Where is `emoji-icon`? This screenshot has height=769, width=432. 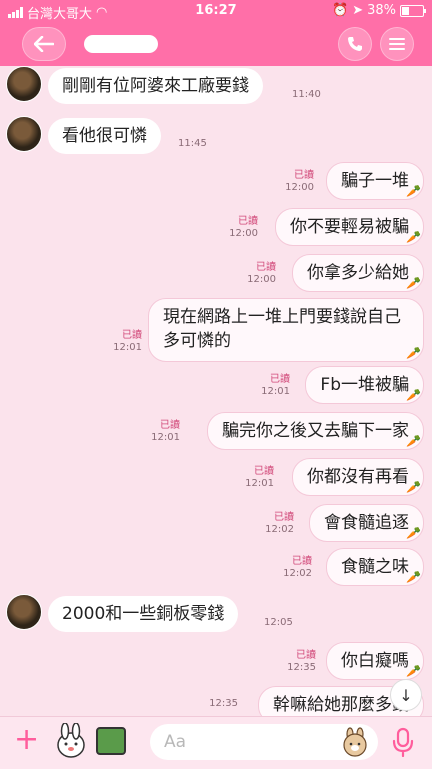 emoji-icon is located at coordinates (355, 742).